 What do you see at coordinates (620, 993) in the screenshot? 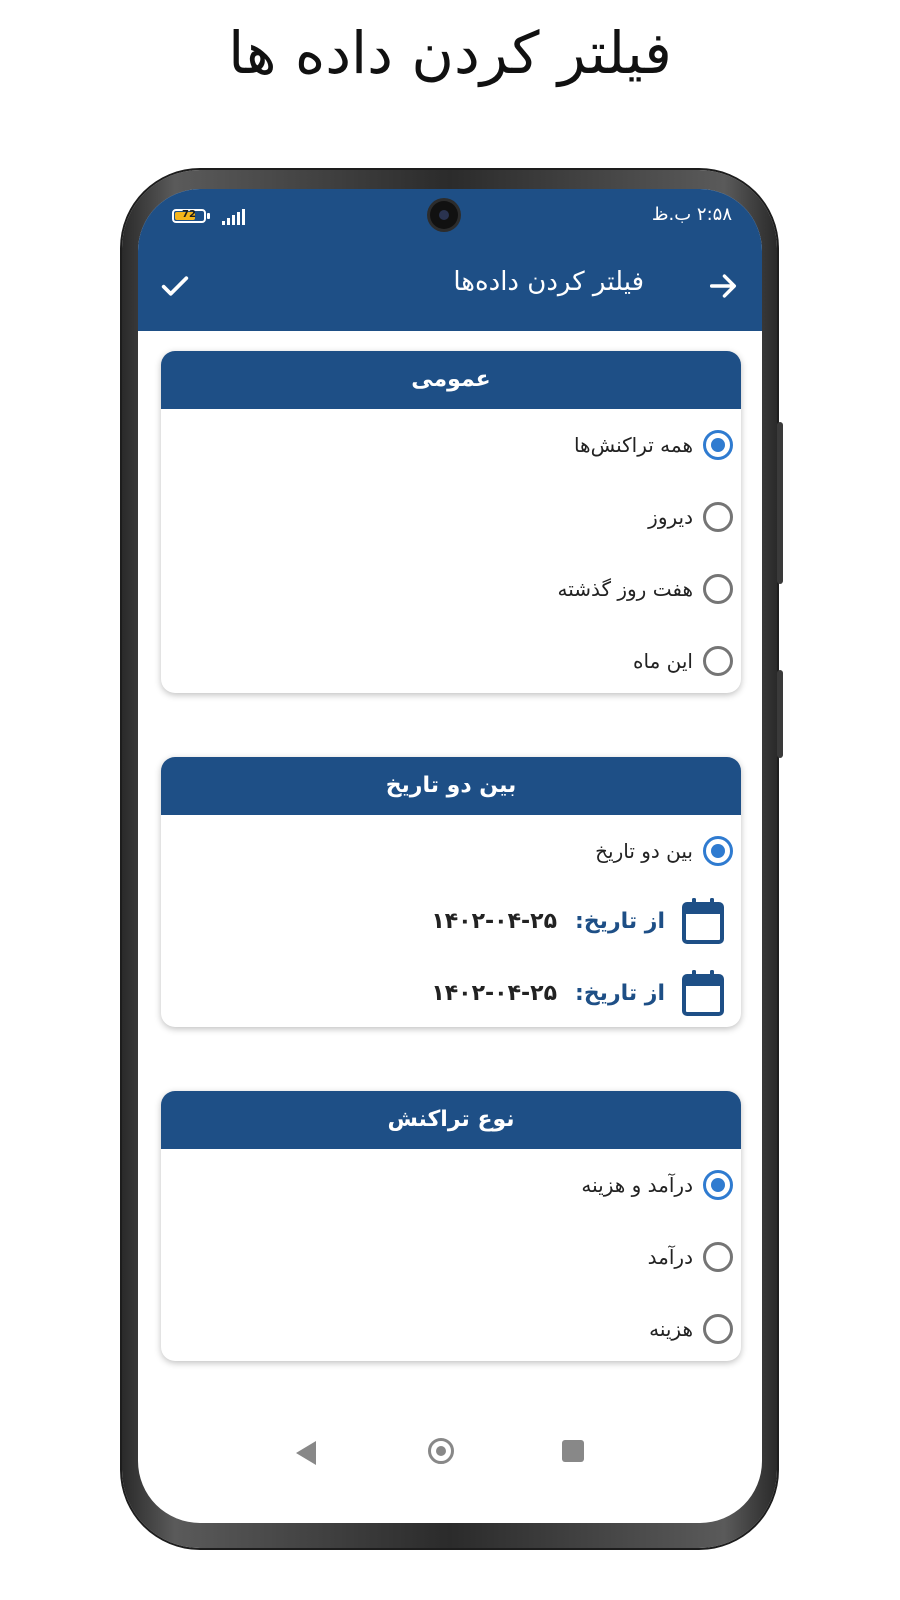
I see `to-date-label: از تاریخ:` at bounding box center [620, 993].